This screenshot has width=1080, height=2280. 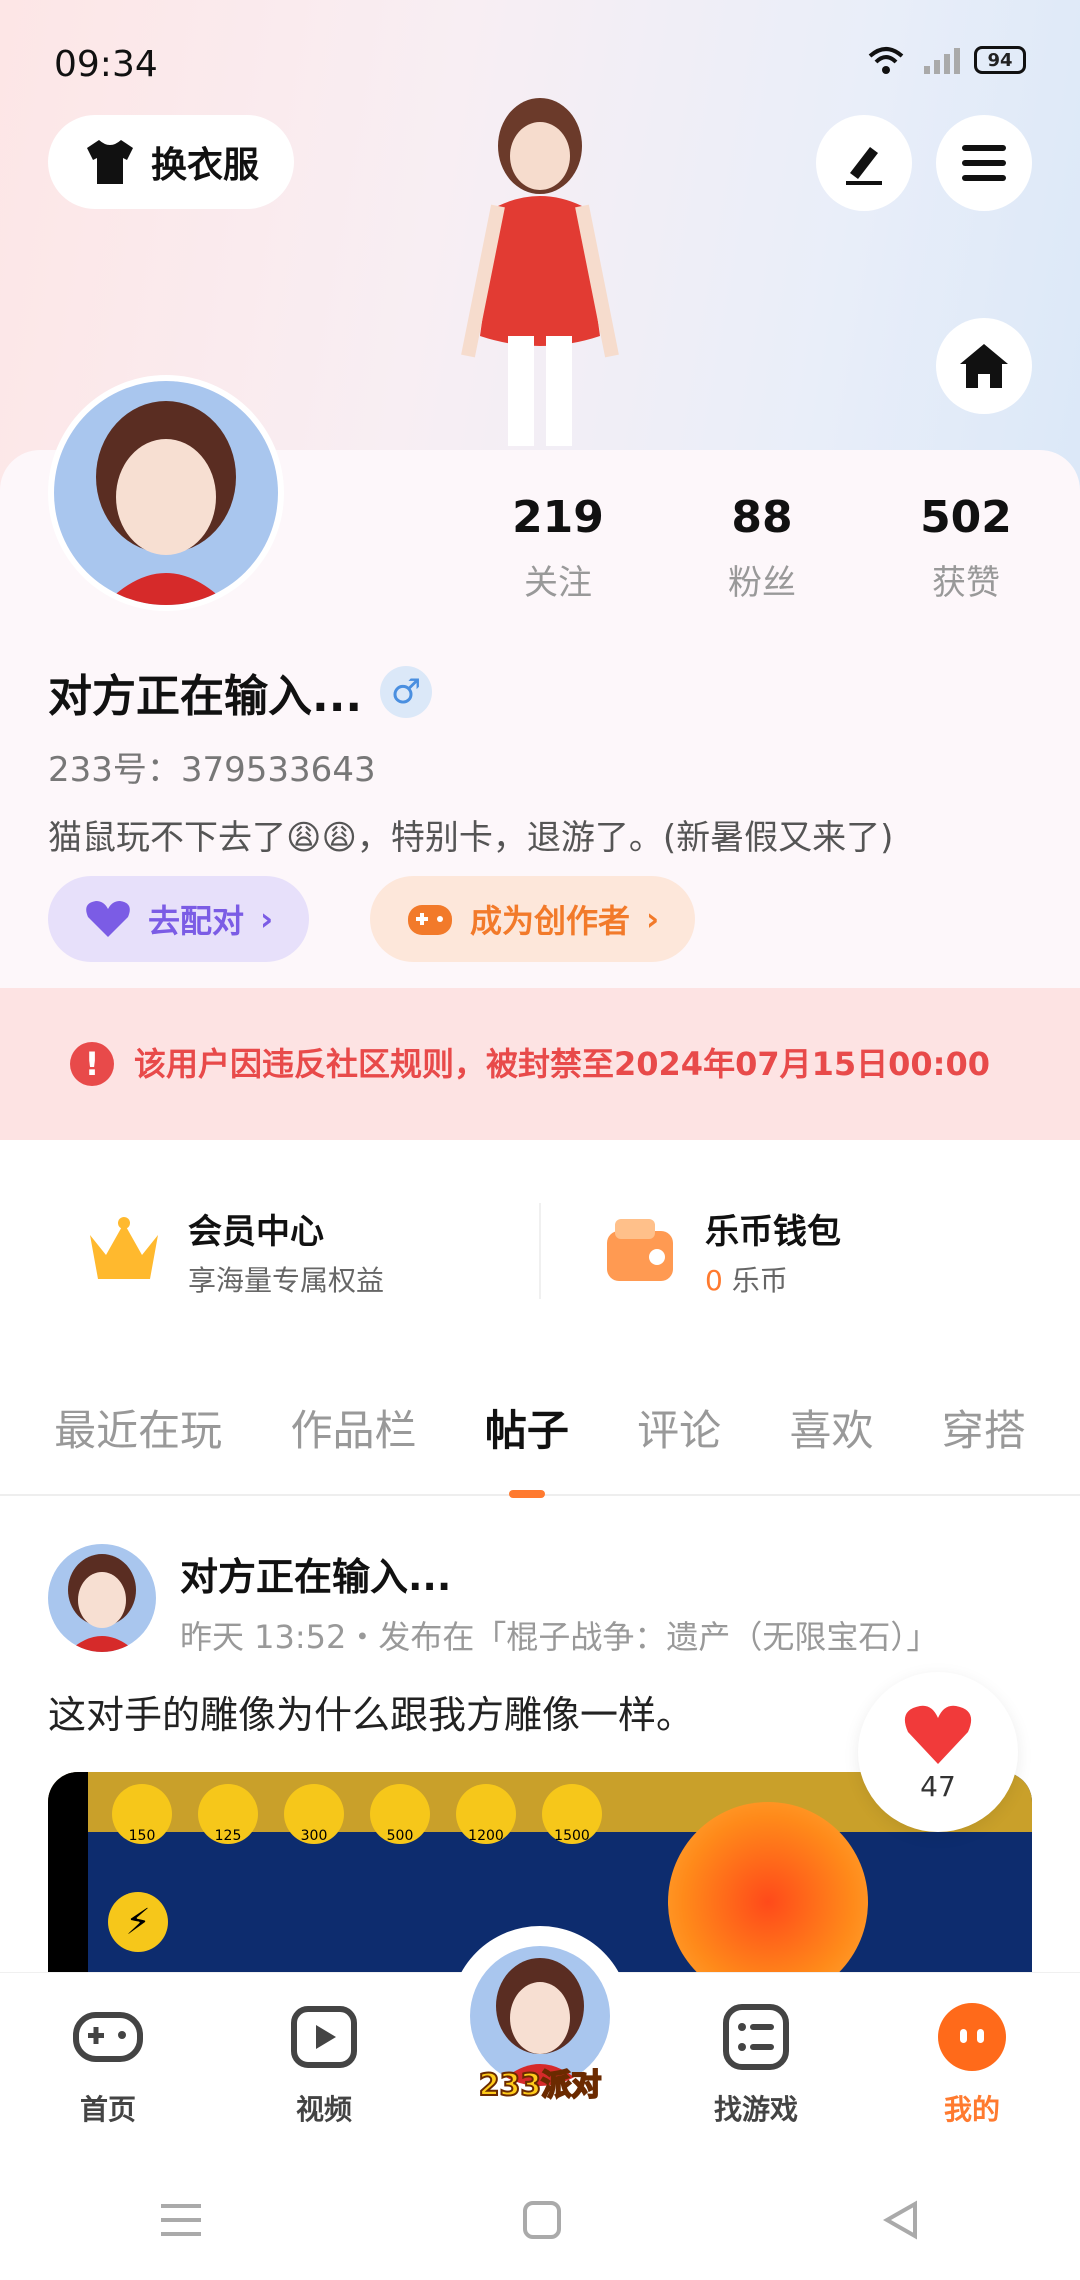 What do you see at coordinates (92, 1064) in the screenshot?
I see `warning-icon: !` at bounding box center [92, 1064].